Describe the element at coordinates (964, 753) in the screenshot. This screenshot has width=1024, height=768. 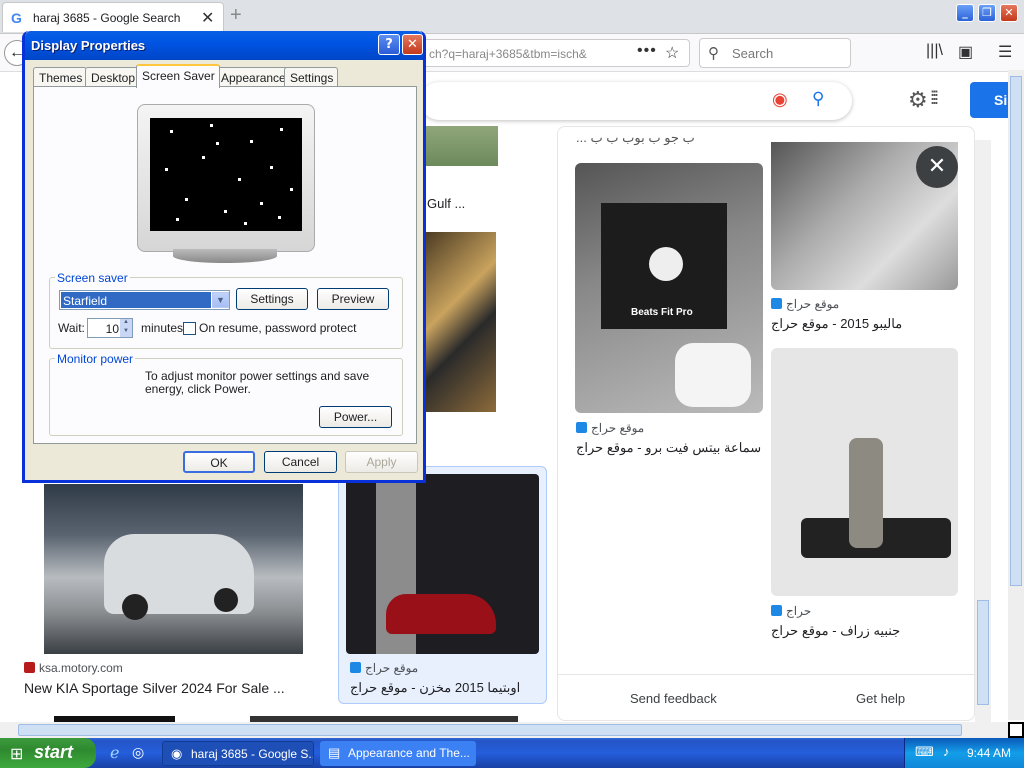
I see `system-tray: ⌨ ♪ 9:44 AM` at that location.